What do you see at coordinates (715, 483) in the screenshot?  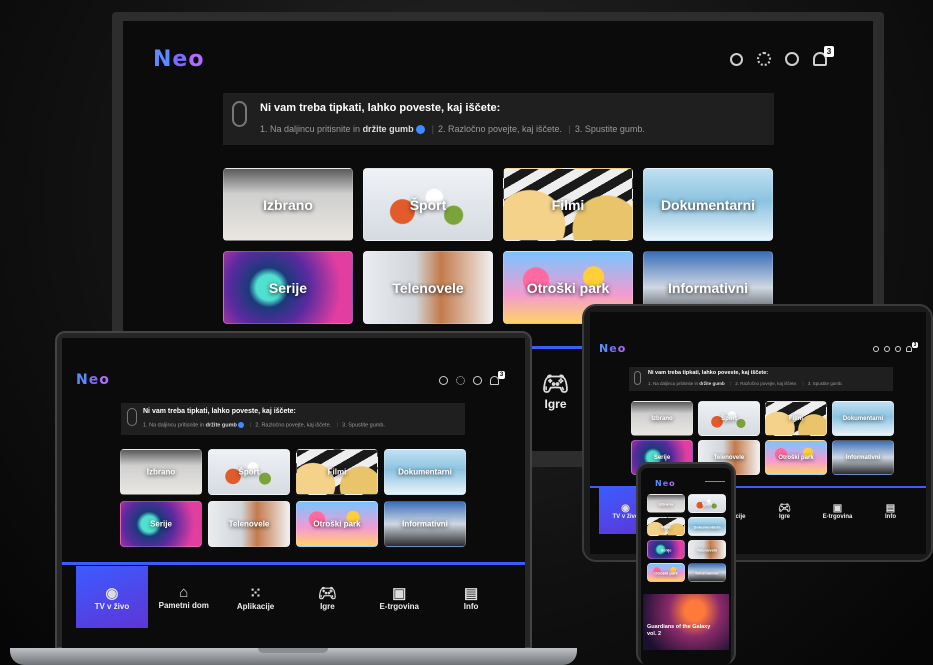 I see `phone-header-icons` at bounding box center [715, 483].